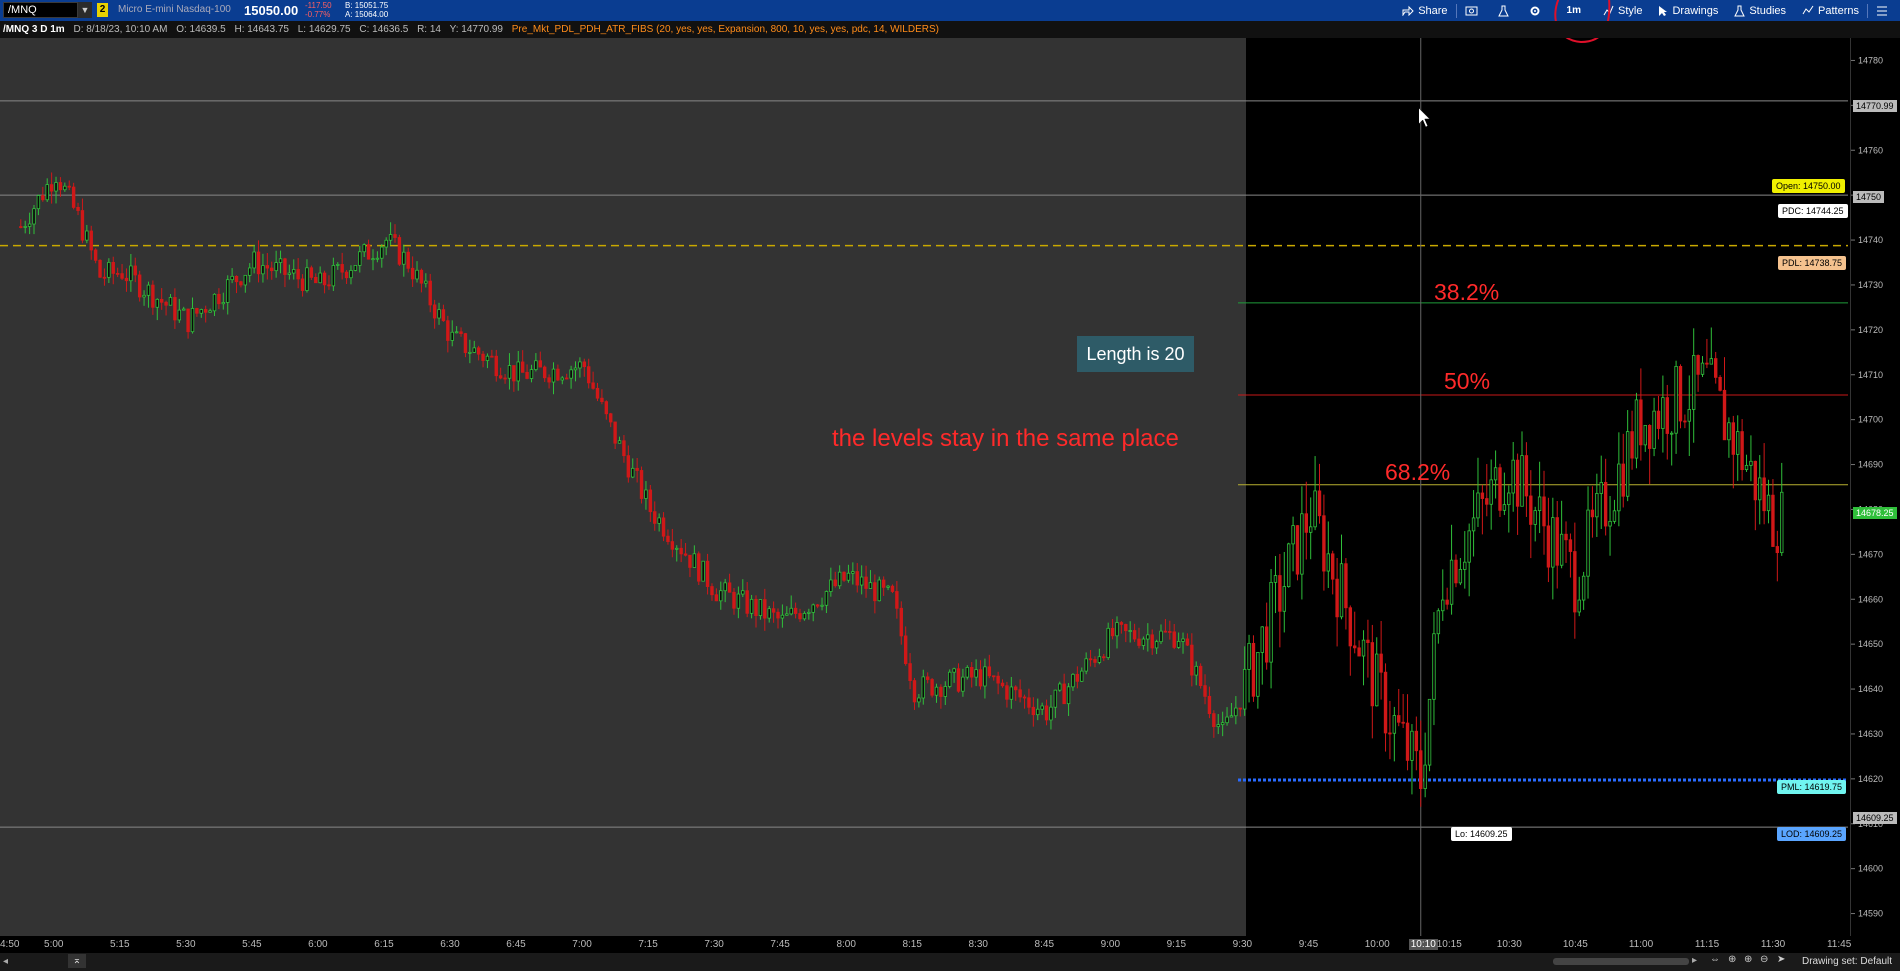 This screenshot has width=1900, height=971. Describe the element at coordinates (1663, 10) in the screenshot. I see `pointer-icon` at that location.